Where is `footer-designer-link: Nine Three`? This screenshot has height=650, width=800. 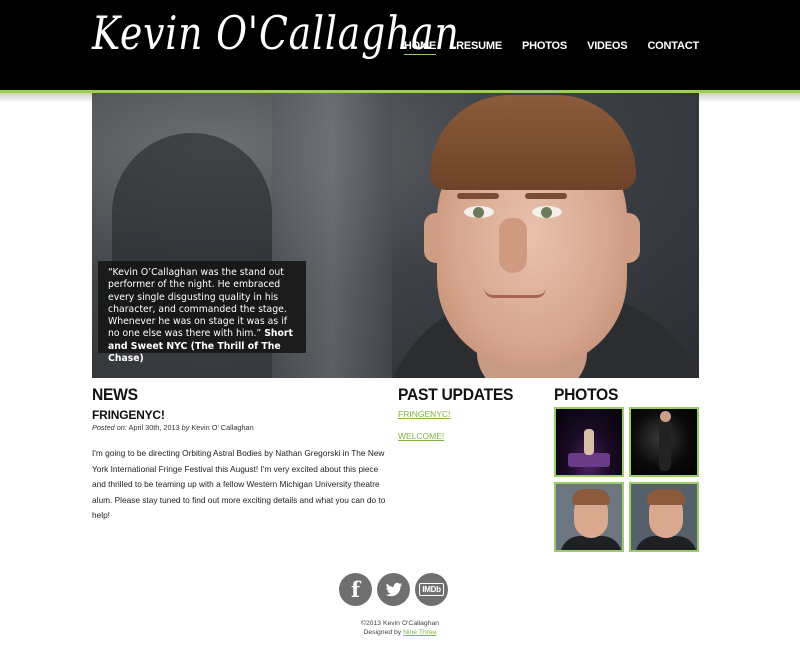 footer-designer-link: Nine Three is located at coordinates (420, 632).